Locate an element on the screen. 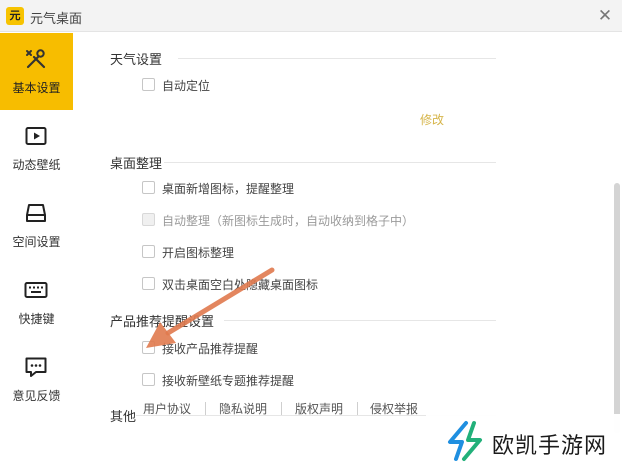 This screenshot has width=622, height=469. section-title-recommend: 产品推荐提醒设置 is located at coordinates (162, 322).